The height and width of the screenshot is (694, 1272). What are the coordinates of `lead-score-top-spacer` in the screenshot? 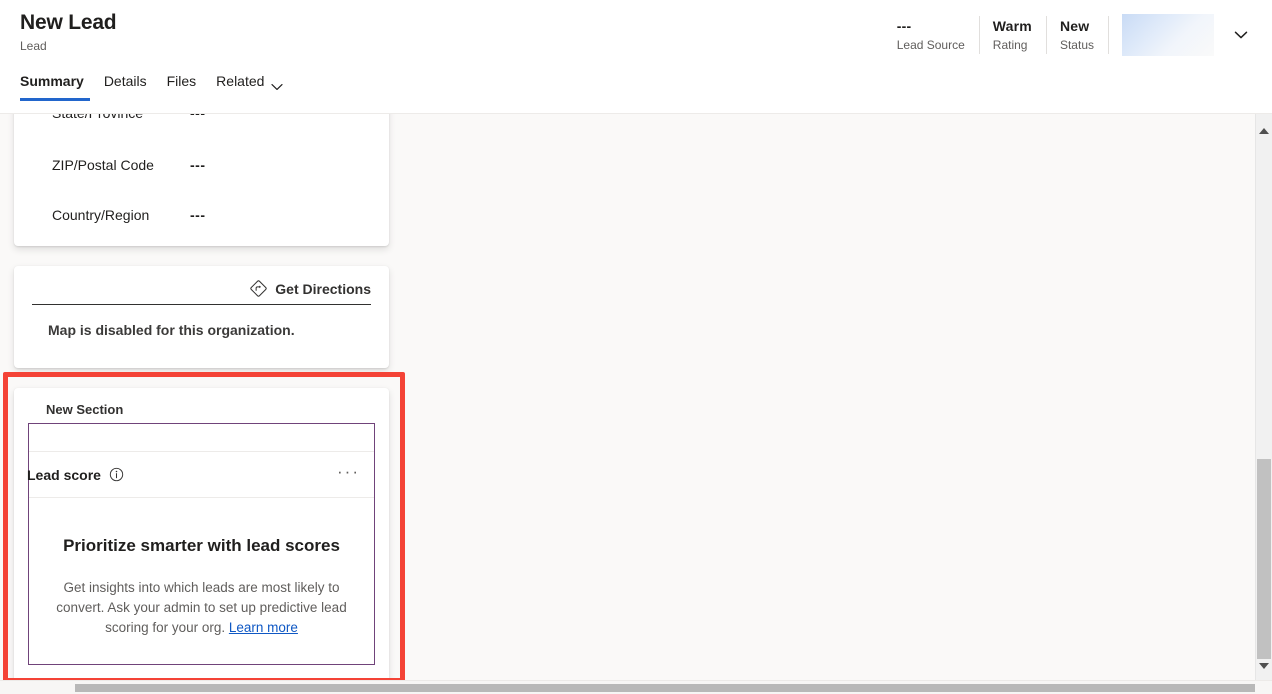 It's located at (201, 438).